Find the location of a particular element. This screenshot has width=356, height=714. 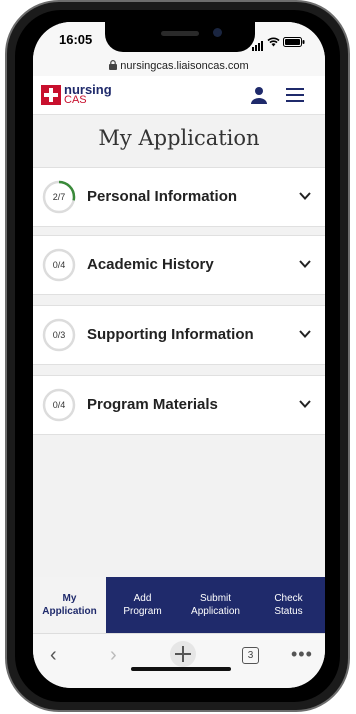

status-time: 16:05 is located at coordinates (76, 39).